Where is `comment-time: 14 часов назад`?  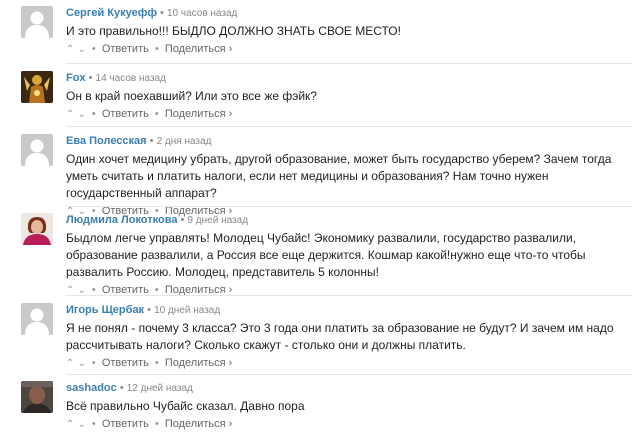
comment-time: 14 часов назад is located at coordinates (131, 78).